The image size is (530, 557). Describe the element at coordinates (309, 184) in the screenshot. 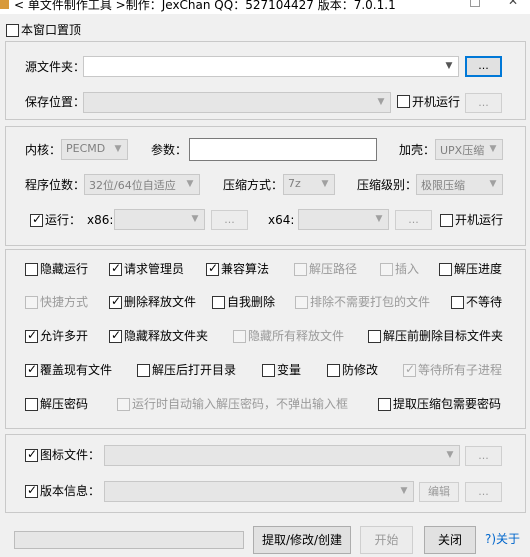

I see `compress-method-combo: 7z ▼` at that location.